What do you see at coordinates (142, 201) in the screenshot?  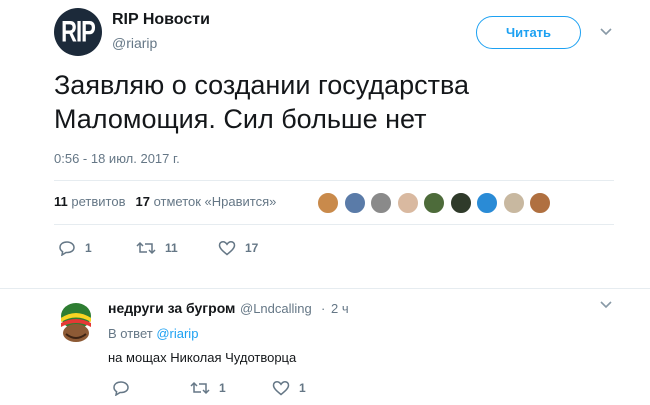 I see `likes-count: 17` at bounding box center [142, 201].